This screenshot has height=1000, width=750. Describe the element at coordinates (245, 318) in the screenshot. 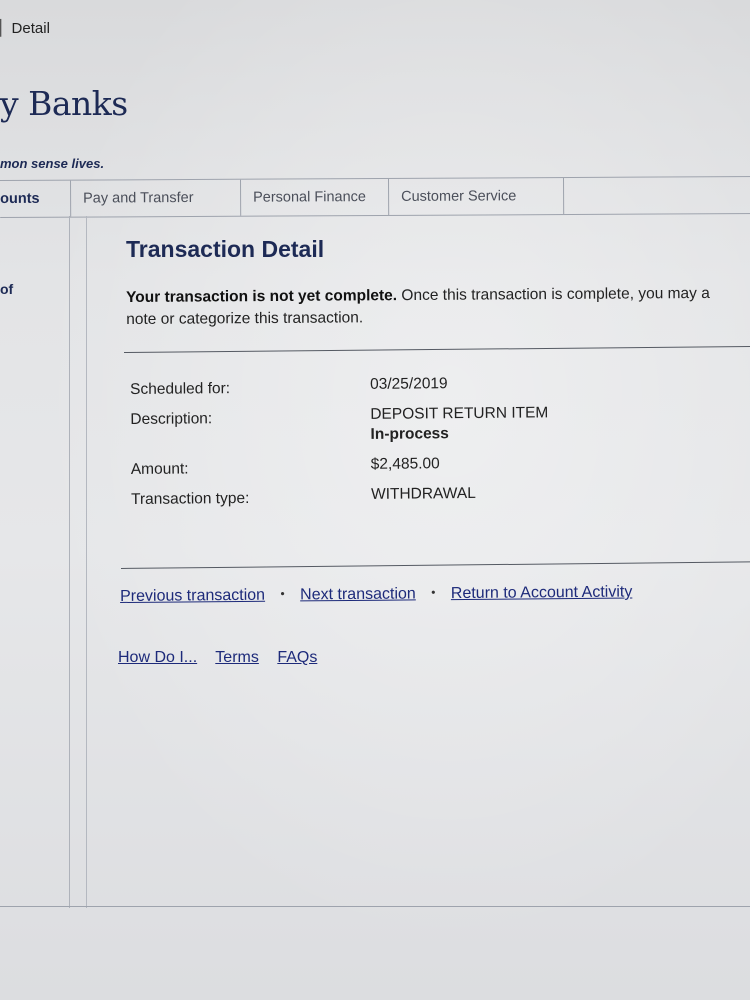

I see `notice-text-line2: note or categorize this transaction.` at that location.